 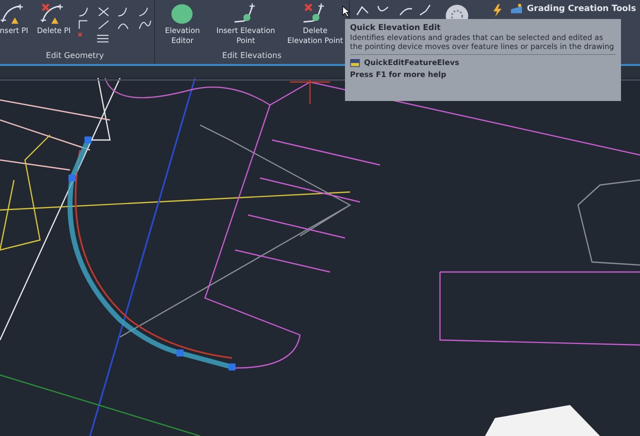 I want to click on panel-title: Edit Geometry, so click(x=74, y=56).